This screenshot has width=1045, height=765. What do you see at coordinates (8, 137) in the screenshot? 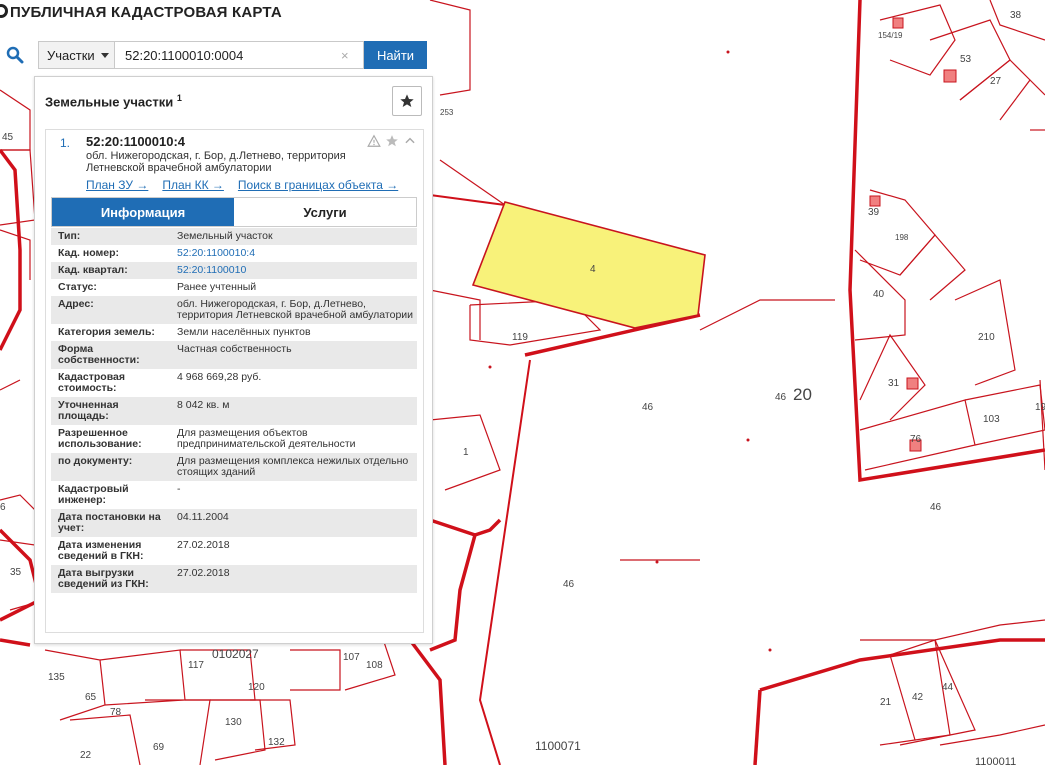
I see `label-45: 45` at bounding box center [8, 137].